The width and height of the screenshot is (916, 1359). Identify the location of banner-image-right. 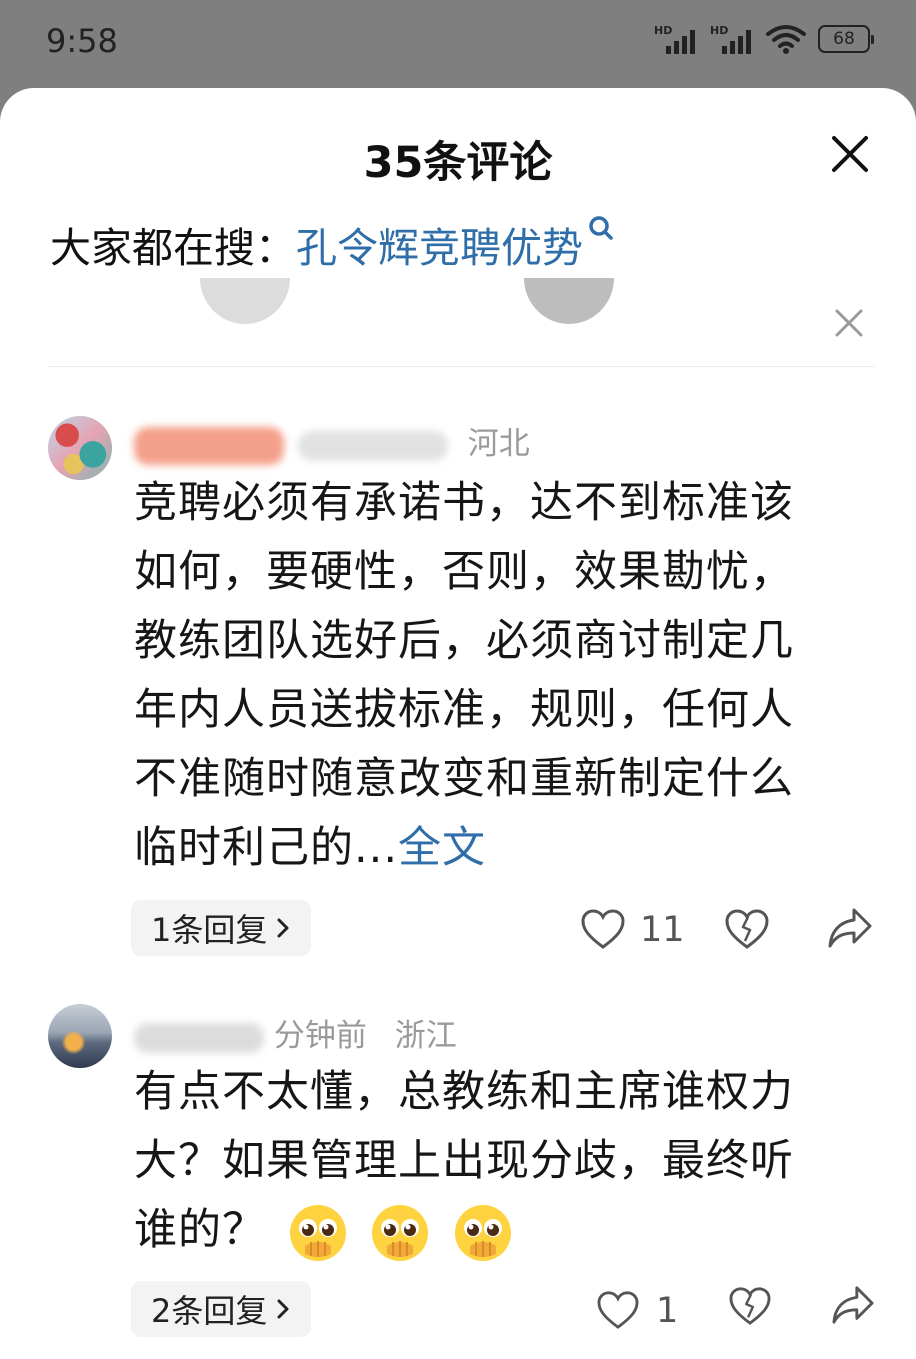
(569, 301).